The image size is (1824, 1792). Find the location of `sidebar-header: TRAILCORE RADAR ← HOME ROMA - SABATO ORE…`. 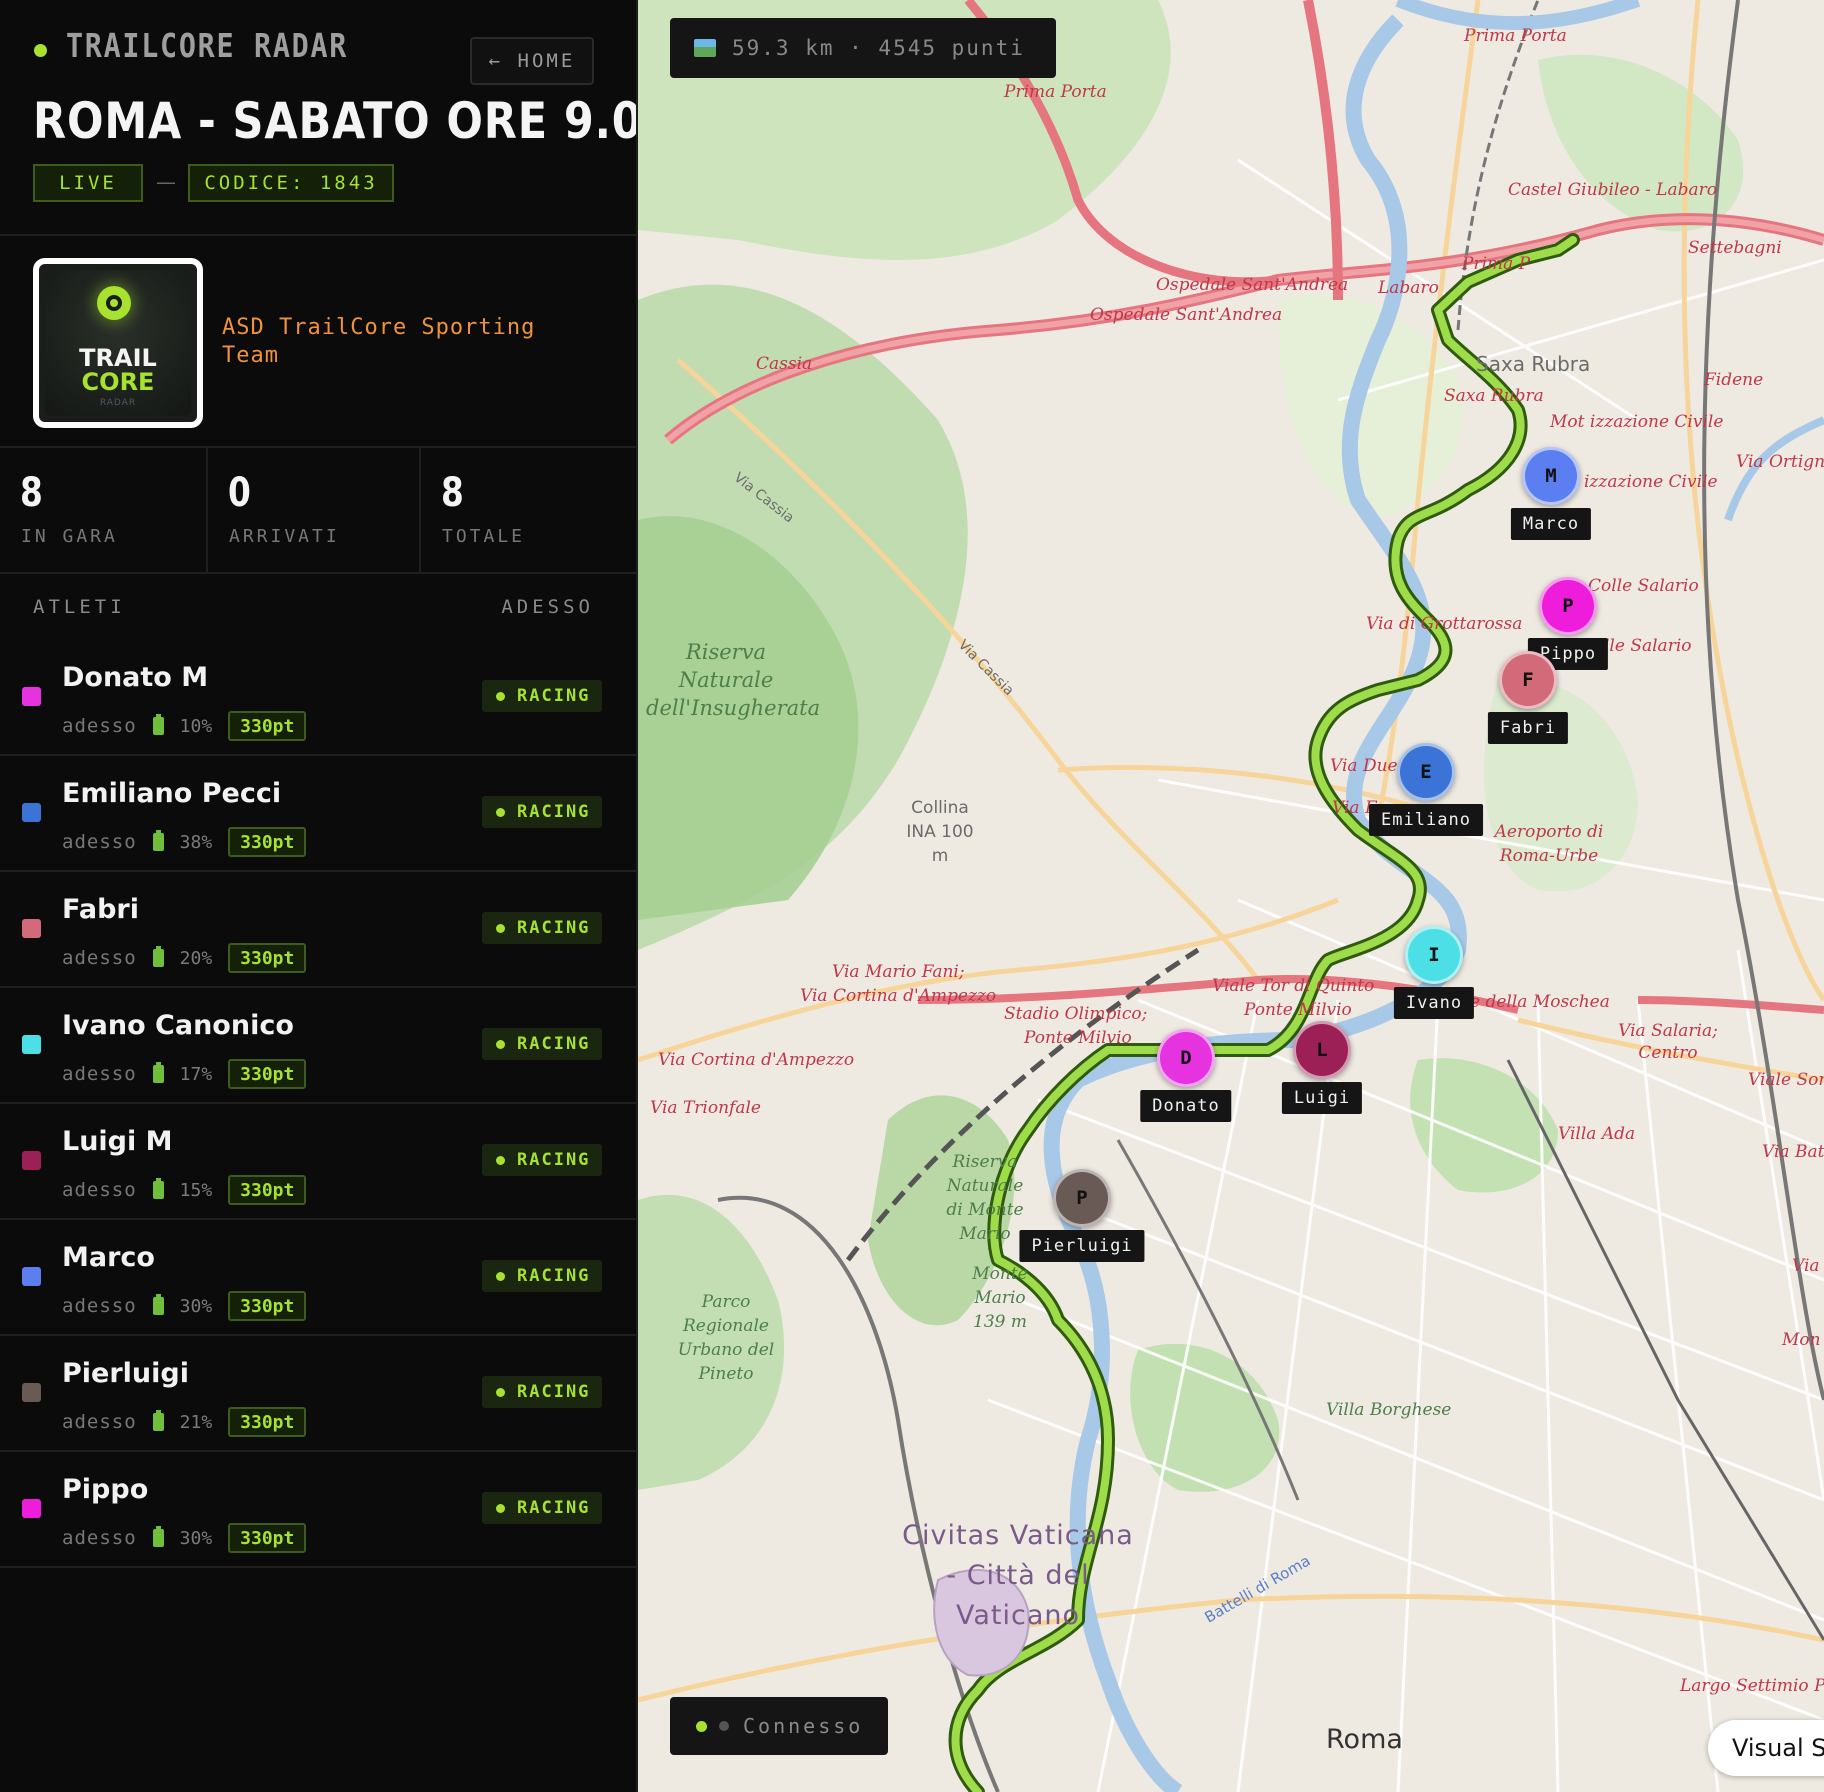

sidebar-header: TRAILCORE RADAR ← HOME ROMA - SABATO ORE… is located at coordinates (318, 118).